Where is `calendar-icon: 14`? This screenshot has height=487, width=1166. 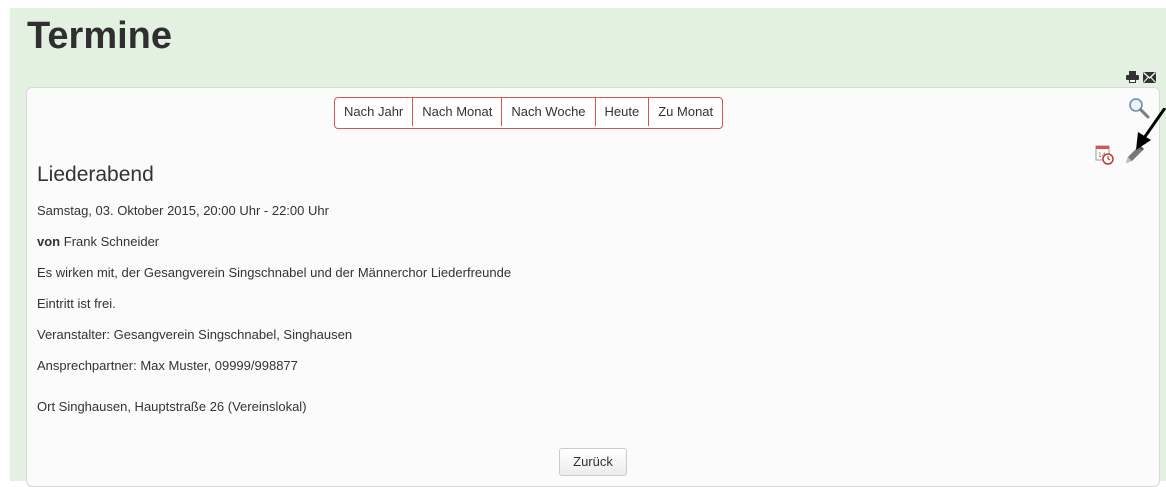 calendar-icon: 14 is located at coordinates (1105, 157).